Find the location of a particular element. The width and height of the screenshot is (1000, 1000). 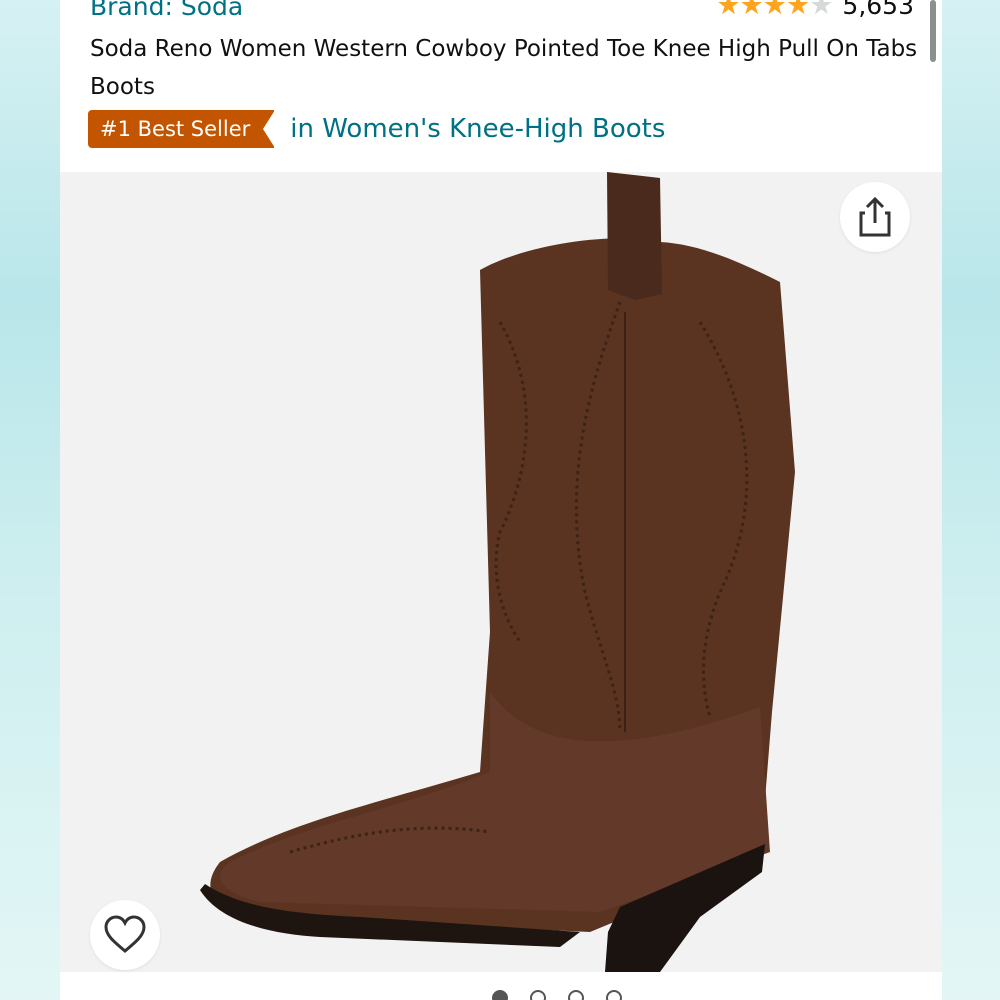

wishlist-button is located at coordinates (125, 935).